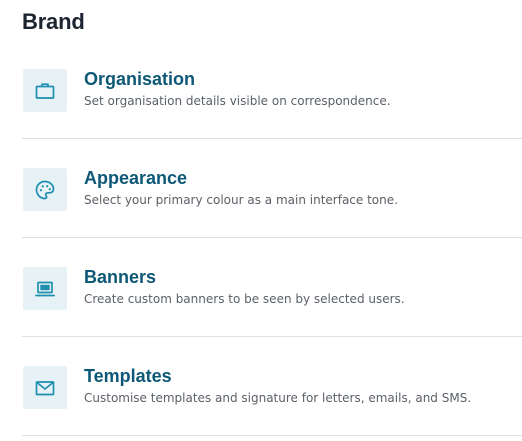 The image size is (522, 441). Describe the element at coordinates (45, 189) in the screenshot. I see `palette-icon` at that location.